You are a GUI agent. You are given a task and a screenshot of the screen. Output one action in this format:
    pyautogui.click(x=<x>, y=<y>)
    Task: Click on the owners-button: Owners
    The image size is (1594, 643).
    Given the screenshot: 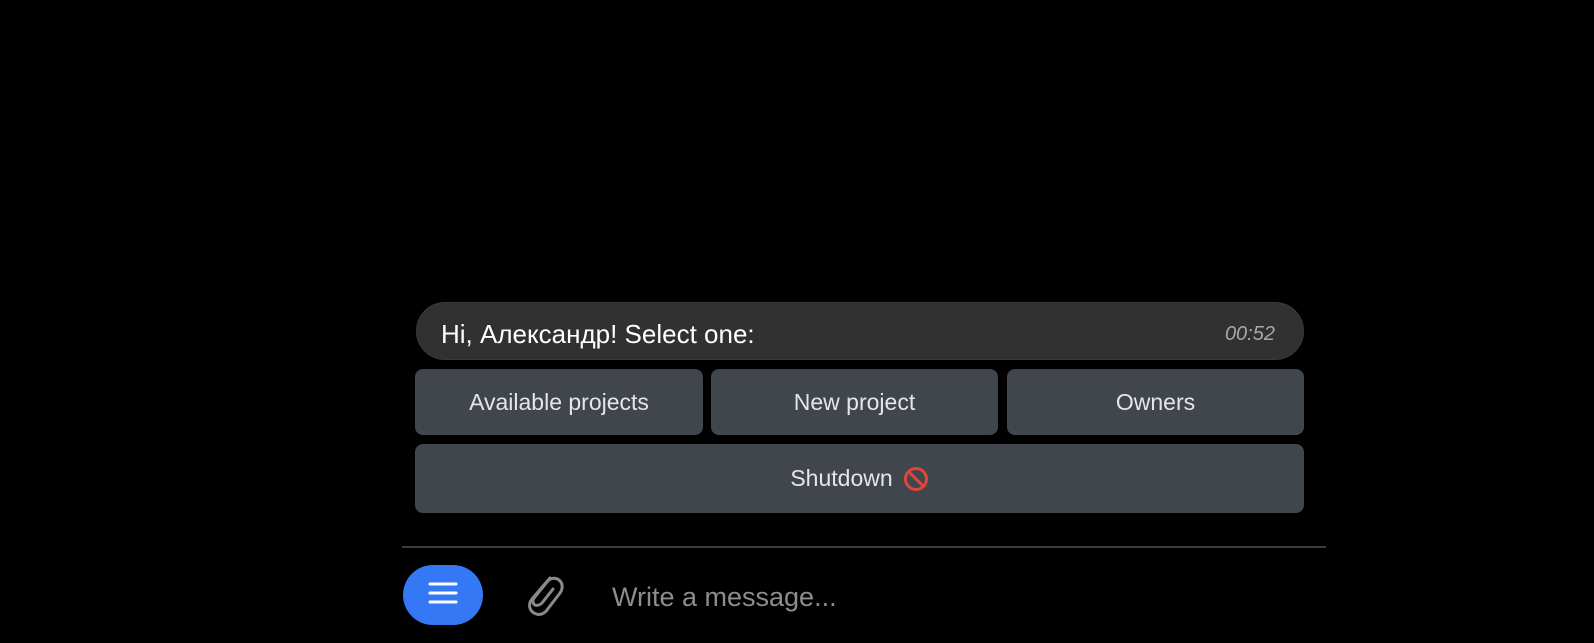 What is the action you would take?
    pyautogui.click(x=1155, y=402)
    